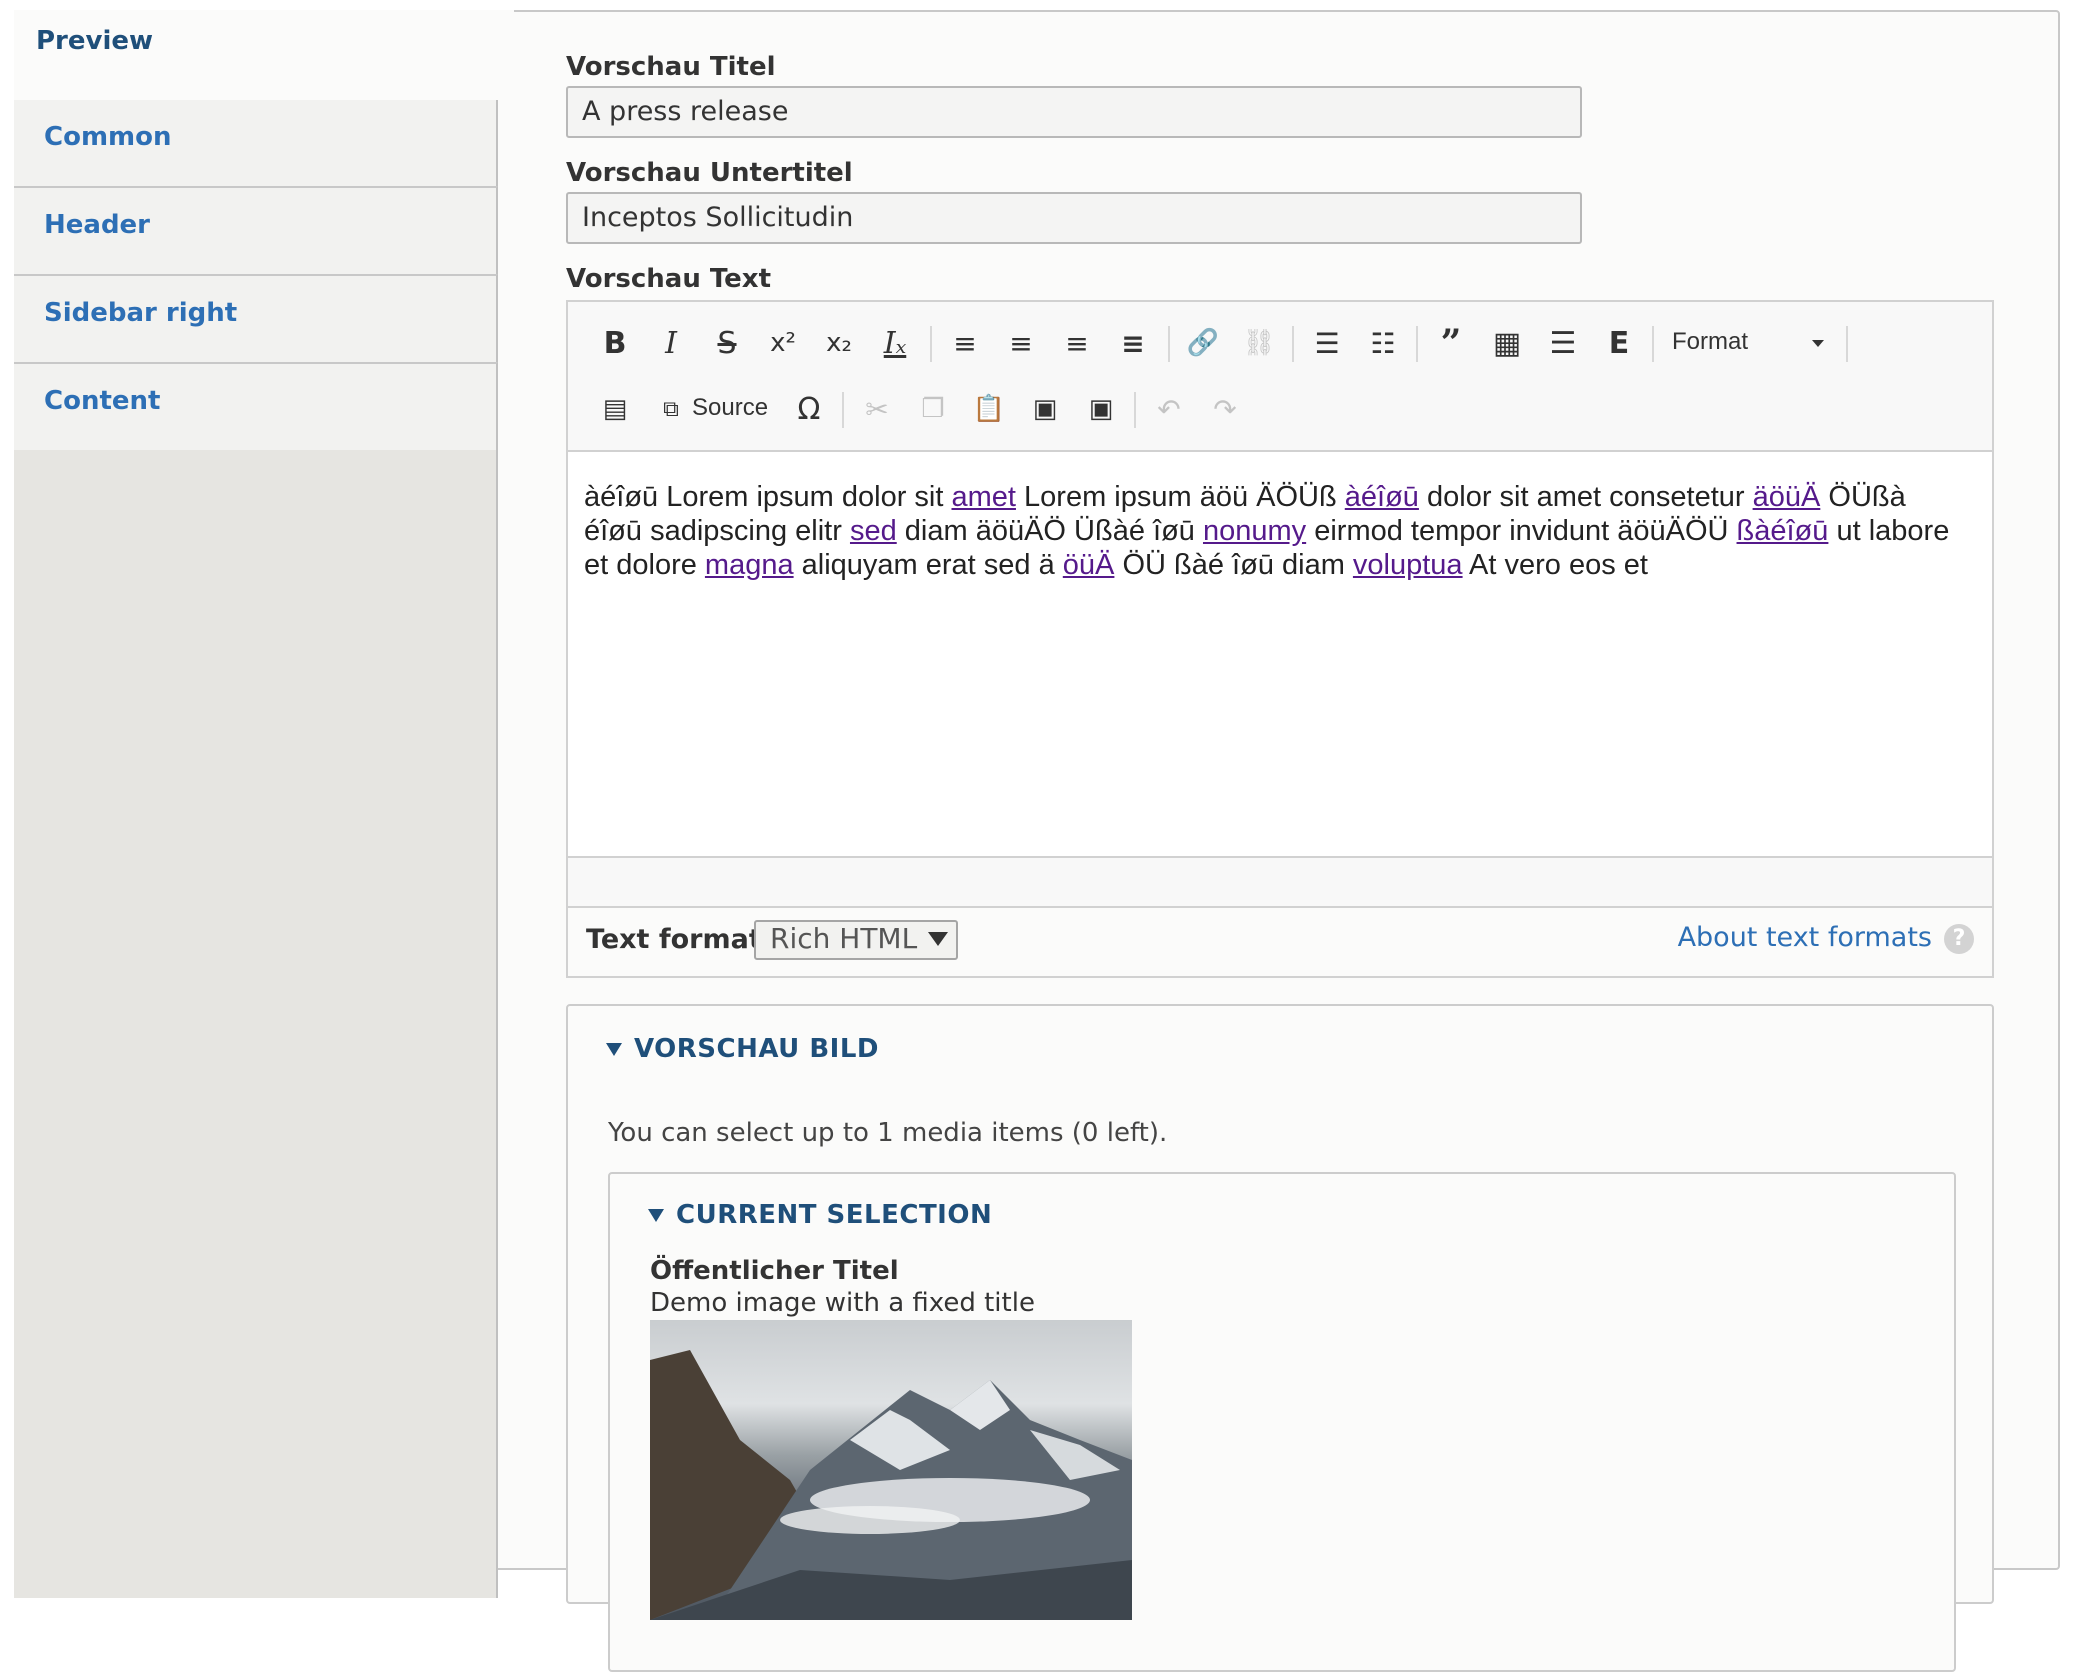 The height and width of the screenshot is (1672, 2076). What do you see at coordinates (1818, 343) in the screenshot?
I see `format-dropdown-arrow-icon` at bounding box center [1818, 343].